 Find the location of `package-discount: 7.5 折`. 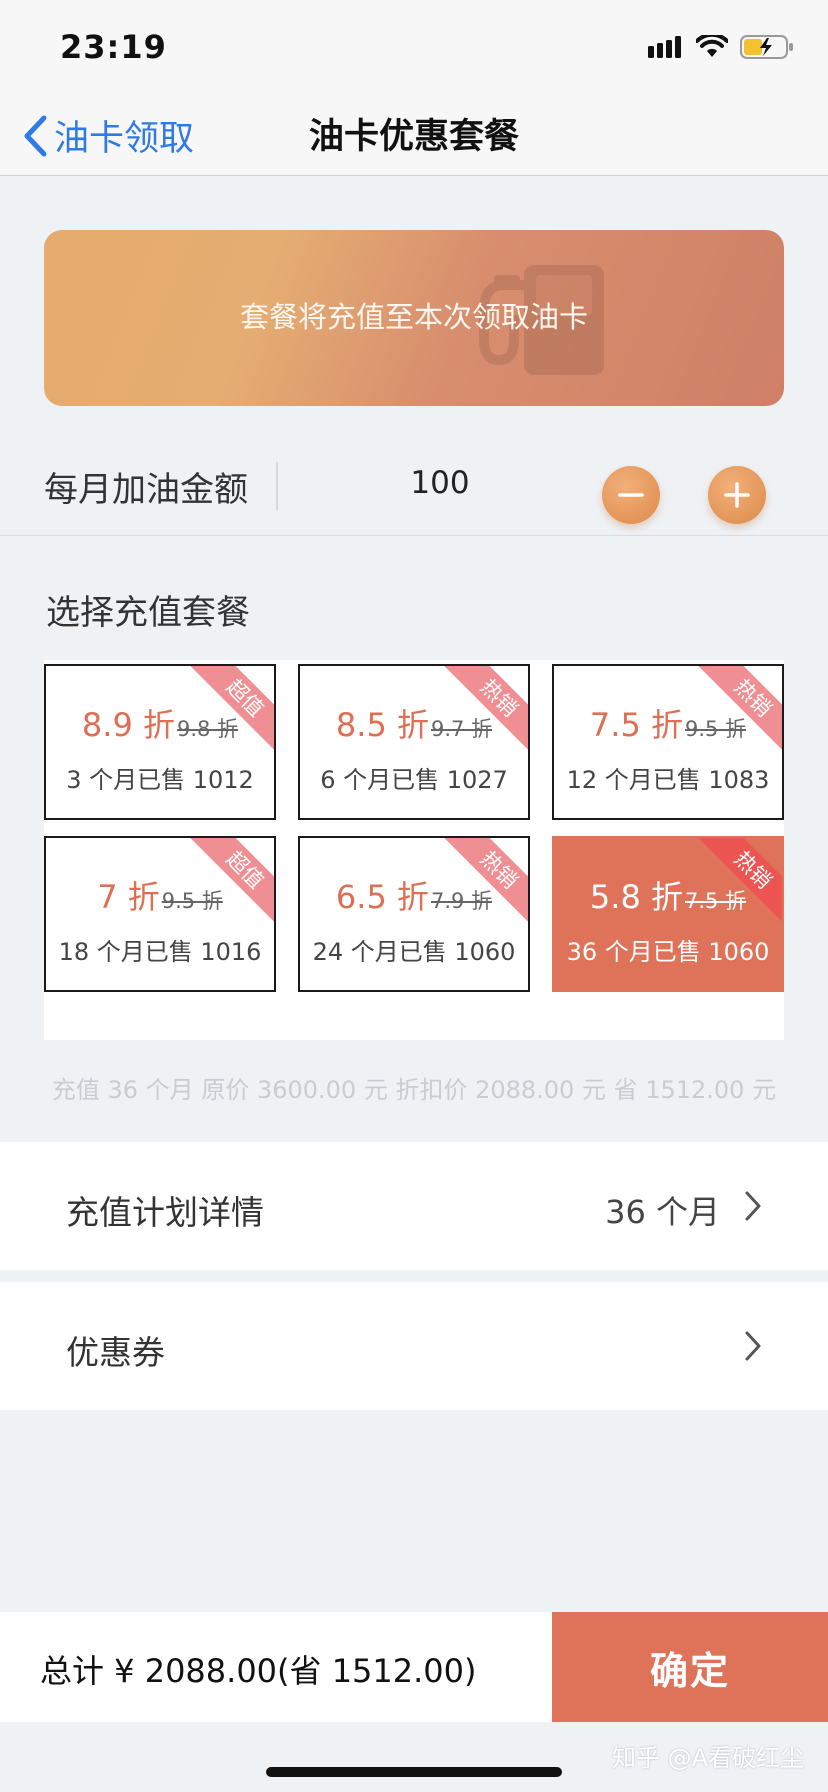

package-discount: 7.5 折 is located at coordinates (636, 725).